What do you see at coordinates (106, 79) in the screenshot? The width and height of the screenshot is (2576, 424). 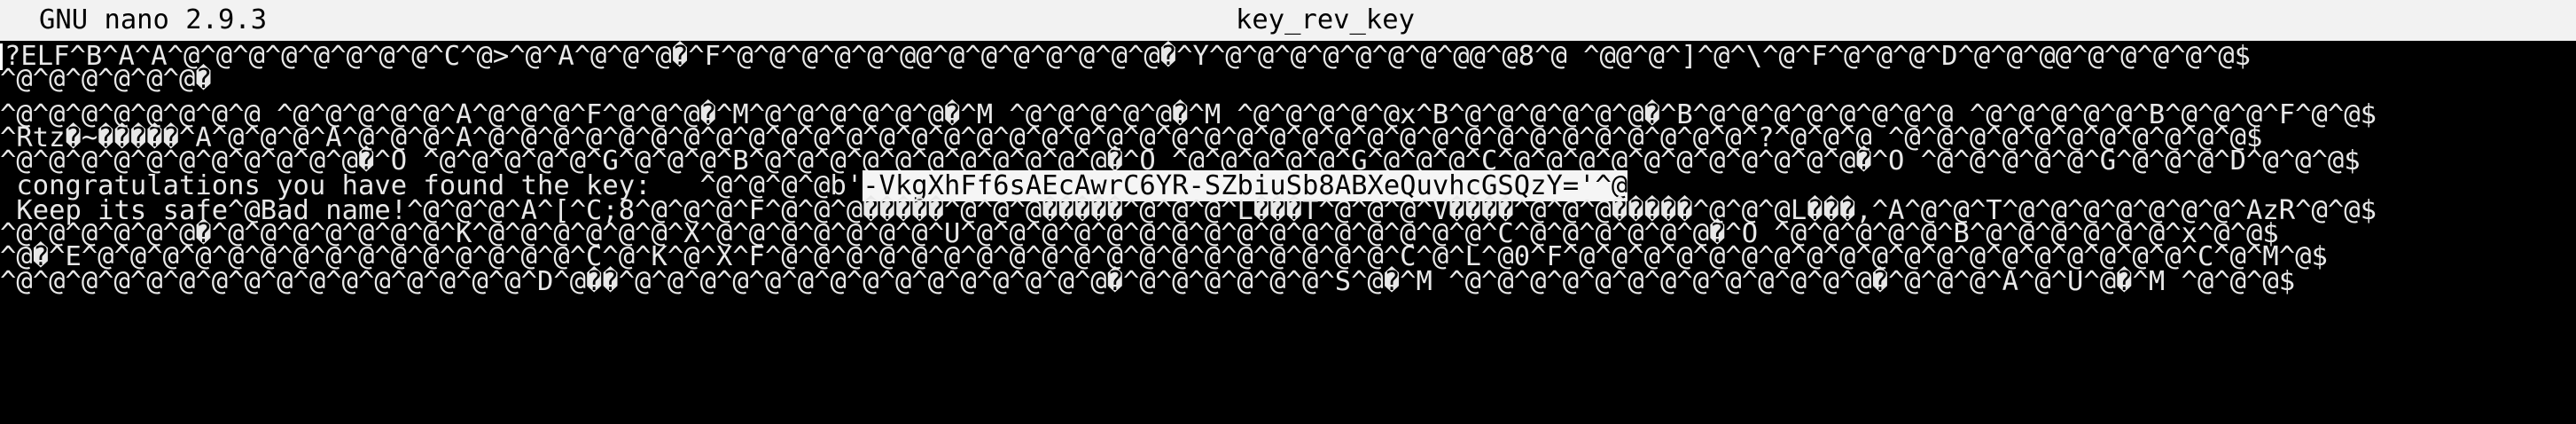 I see `line-text: ^@^@^@^@^@^@�` at bounding box center [106, 79].